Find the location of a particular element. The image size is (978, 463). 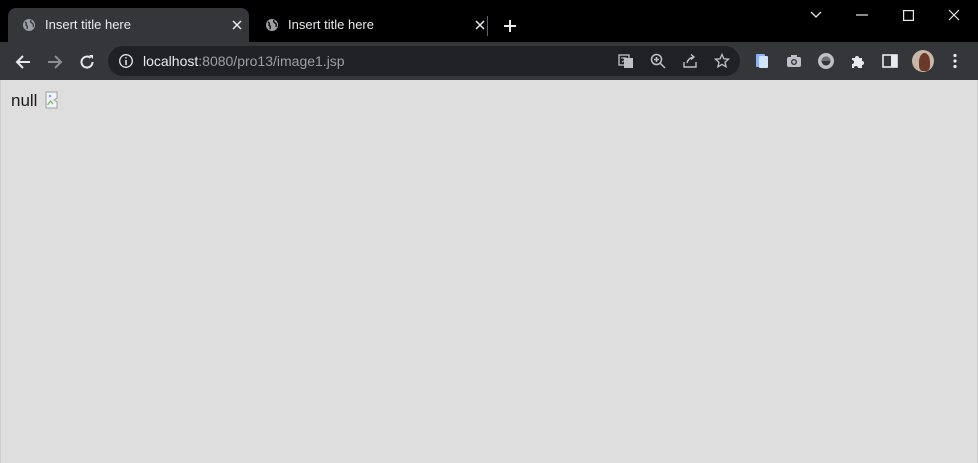

circle-extension-button is located at coordinates (826, 61).